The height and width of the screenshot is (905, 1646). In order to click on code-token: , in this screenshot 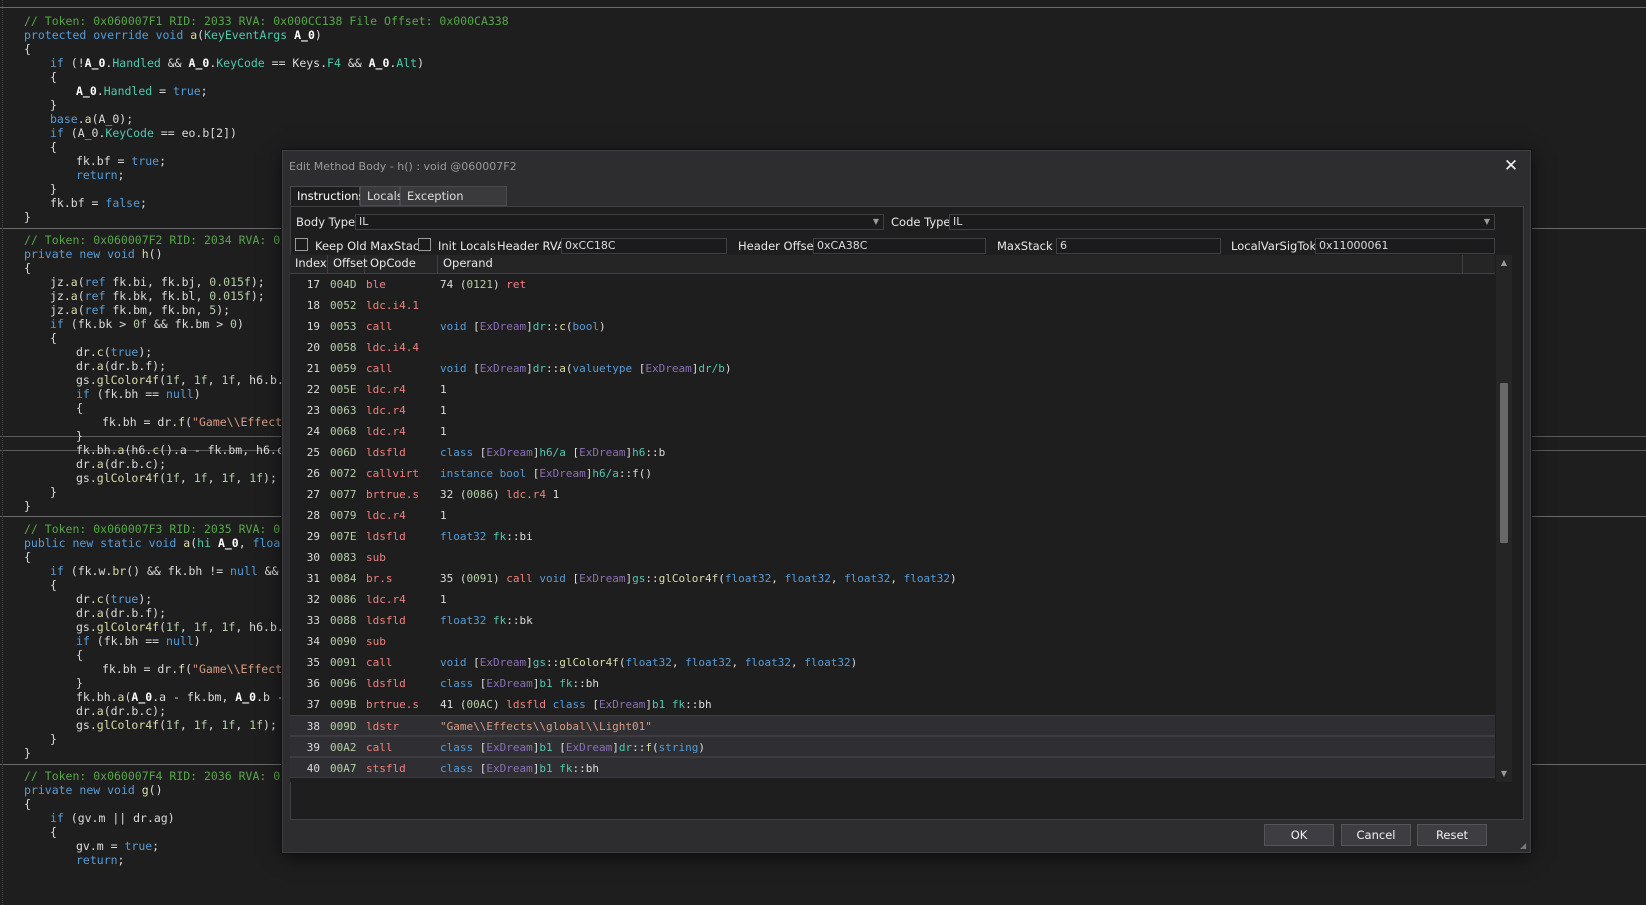, I will do `click(214, 627)`.